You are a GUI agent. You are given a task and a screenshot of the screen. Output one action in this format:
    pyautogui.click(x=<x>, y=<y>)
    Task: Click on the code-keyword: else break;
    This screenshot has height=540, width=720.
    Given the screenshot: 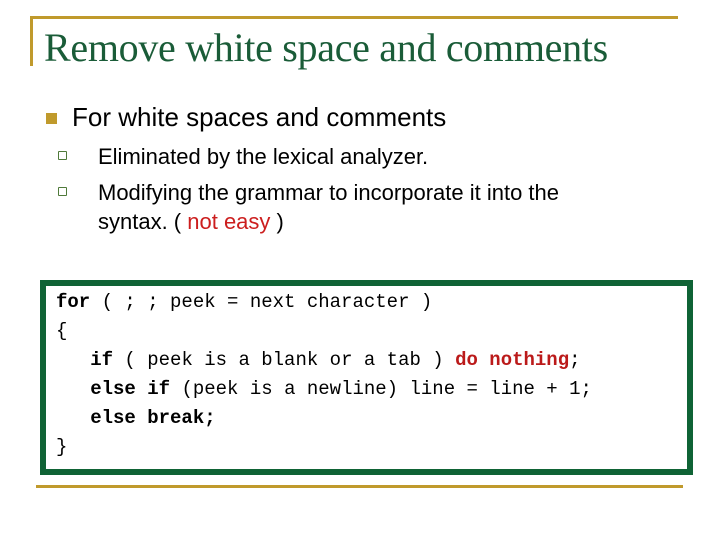 What is the action you would take?
    pyautogui.click(x=153, y=418)
    